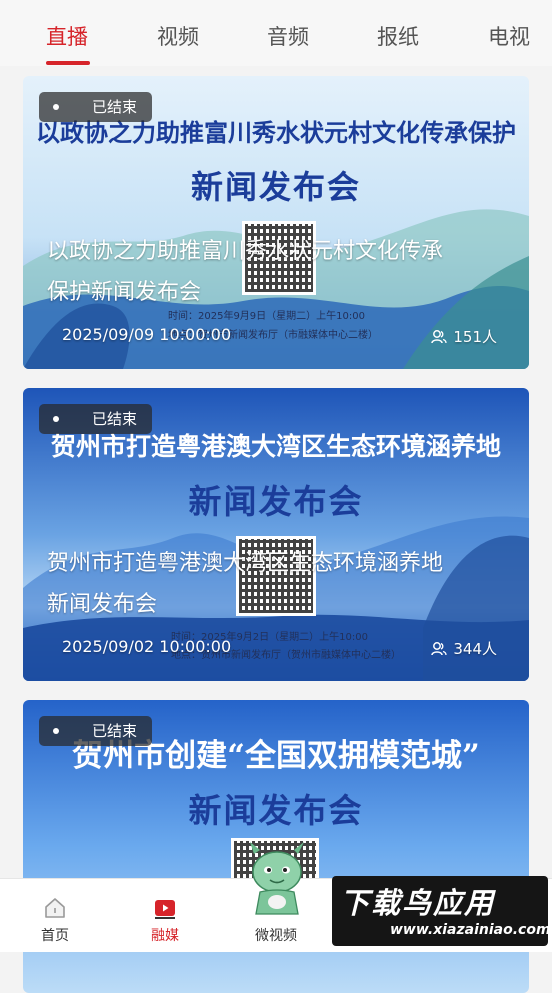  What do you see at coordinates (124, 292) in the screenshot?
I see `card-title-line: 保护新闻发布会` at bounding box center [124, 292].